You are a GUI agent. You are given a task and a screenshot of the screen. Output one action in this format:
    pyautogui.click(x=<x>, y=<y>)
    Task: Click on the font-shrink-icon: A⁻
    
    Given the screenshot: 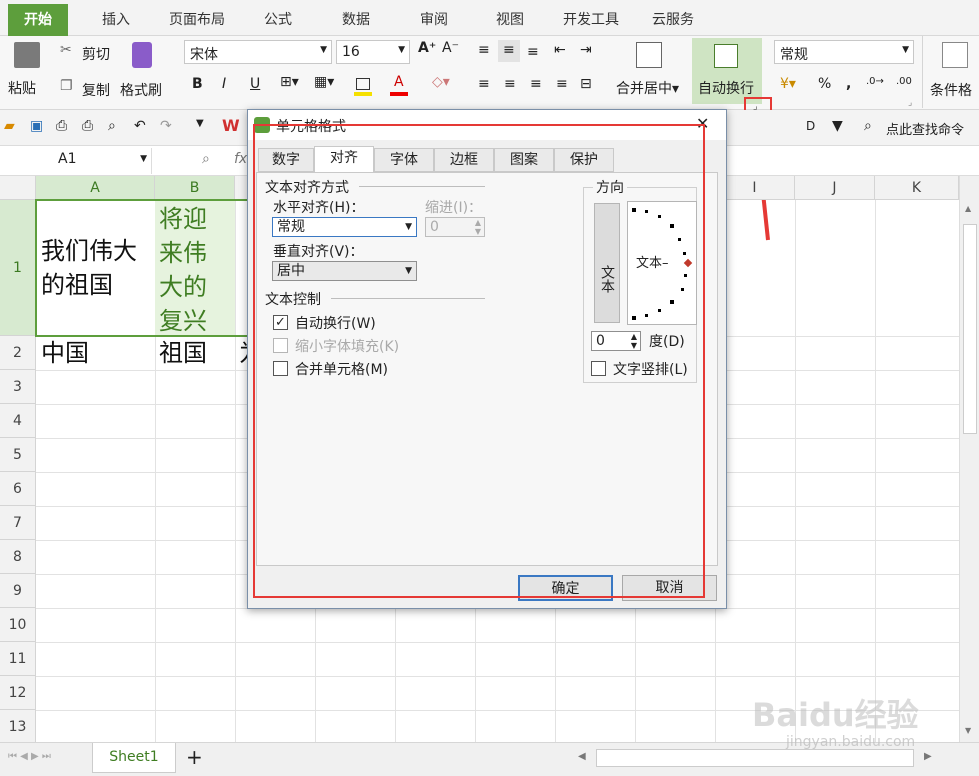 What is the action you would take?
    pyautogui.click(x=450, y=48)
    